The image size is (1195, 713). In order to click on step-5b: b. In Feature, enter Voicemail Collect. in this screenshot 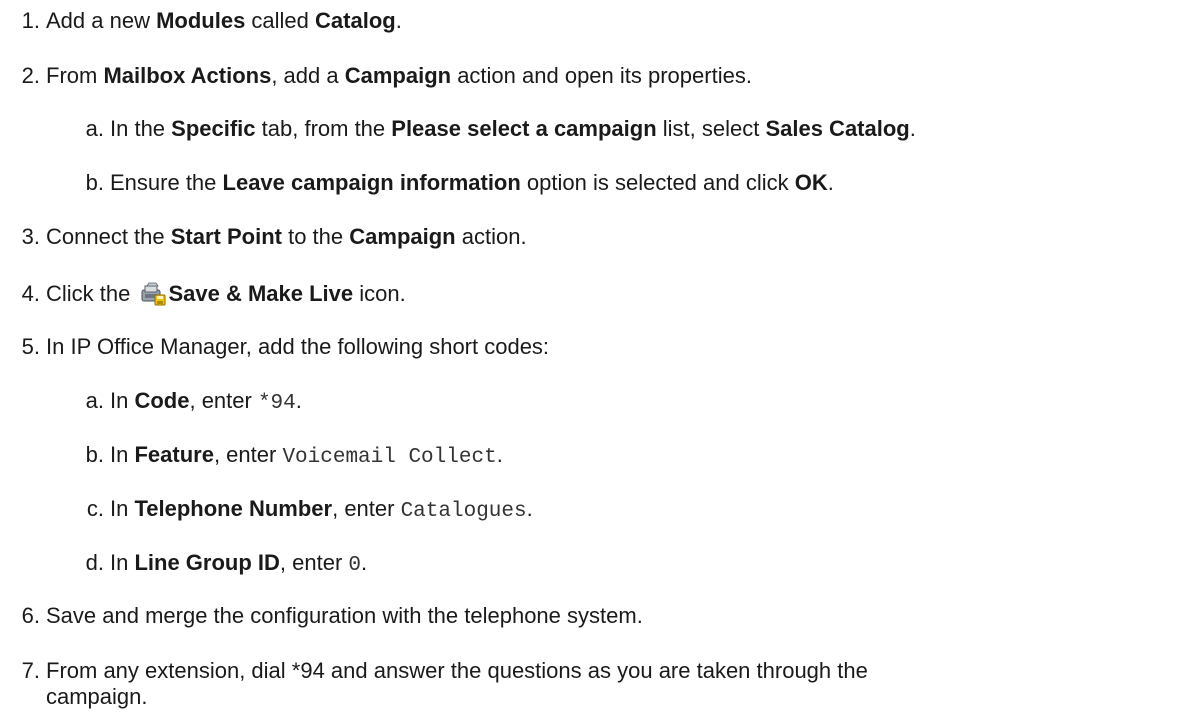, I will do `click(294, 455)`.